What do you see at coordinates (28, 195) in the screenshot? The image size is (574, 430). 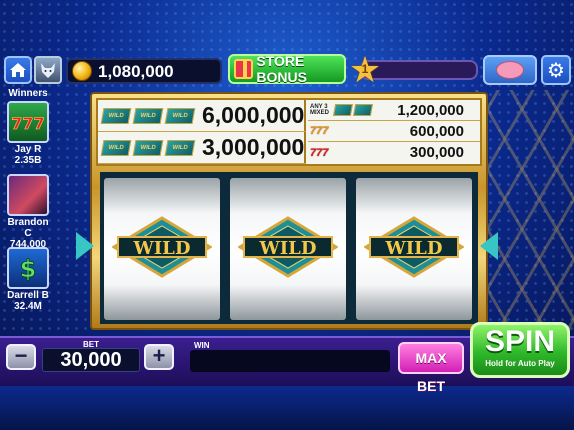 I see `dragon-icon` at bounding box center [28, 195].